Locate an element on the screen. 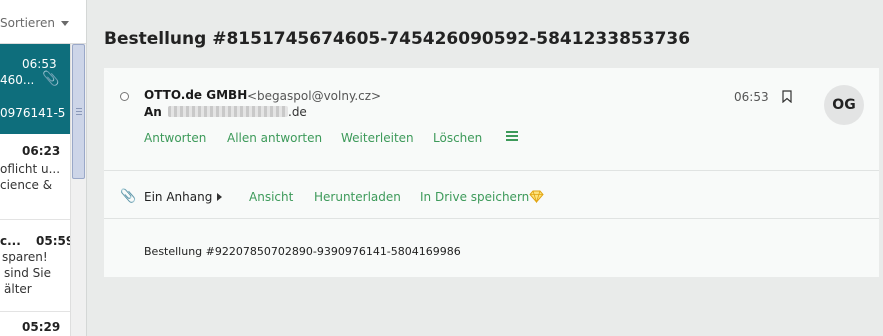 The height and width of the screenshot is (336, 883). caret-right-icon is located at coordinates (219, 197).